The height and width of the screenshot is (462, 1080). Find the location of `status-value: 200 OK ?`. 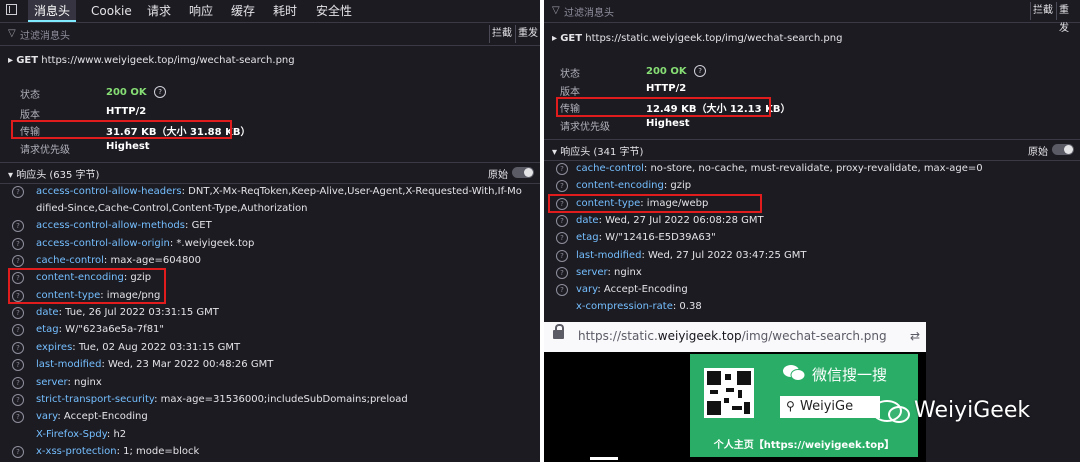

status-value: 200 OK ? is located at coordinates (136, 92).